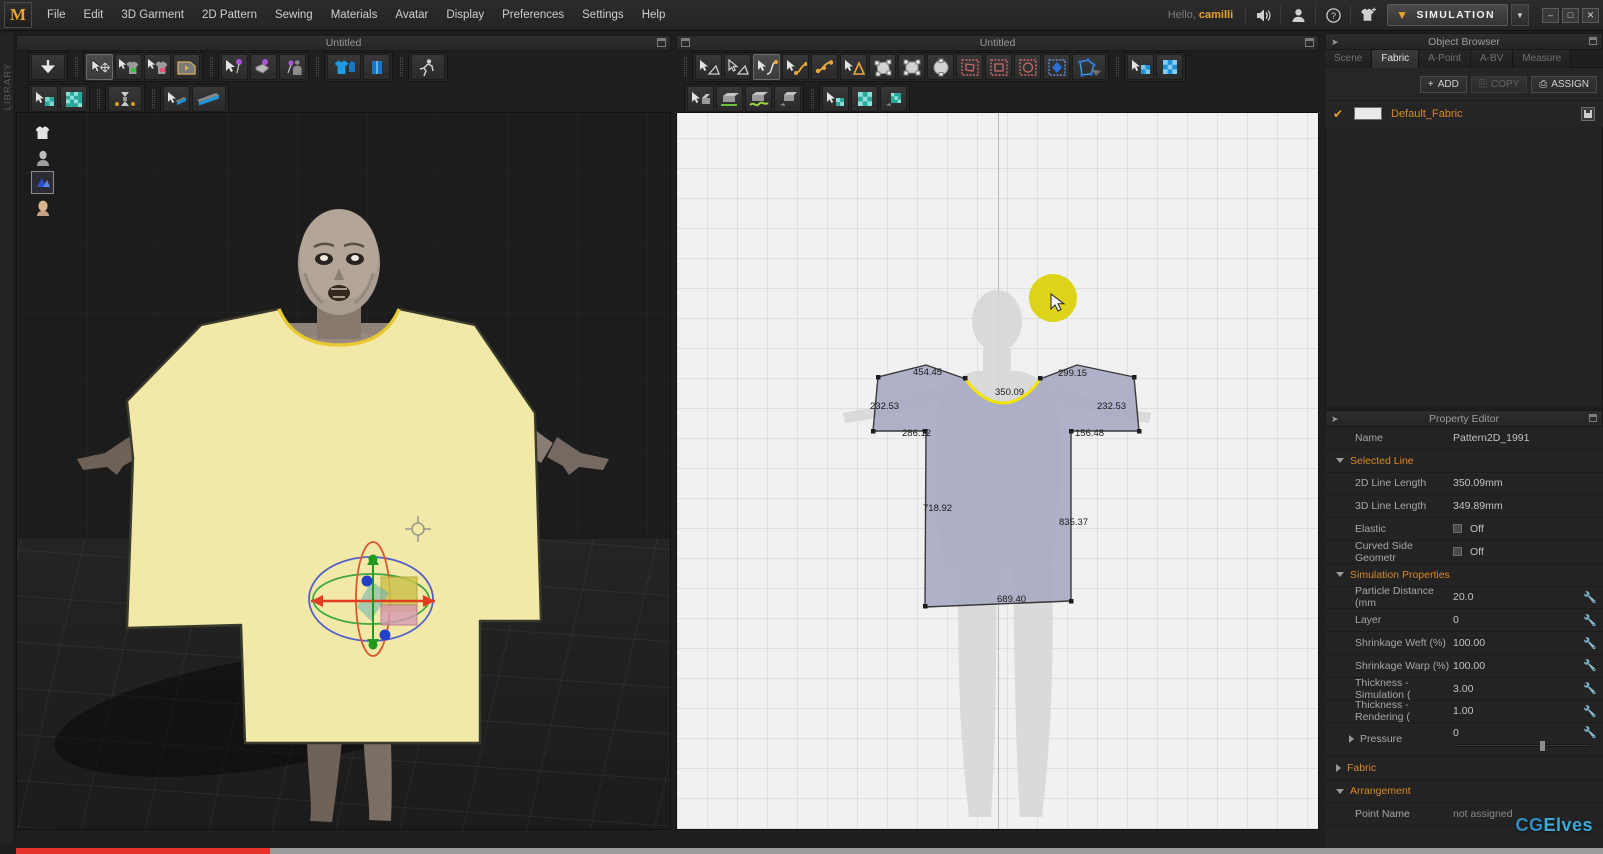 Image resolution: width=1603 pixels, height=854 pixels. Describe the element at coordinates (1140, 67) in the screenshot. I see `select-texture-2d-button` at that location.